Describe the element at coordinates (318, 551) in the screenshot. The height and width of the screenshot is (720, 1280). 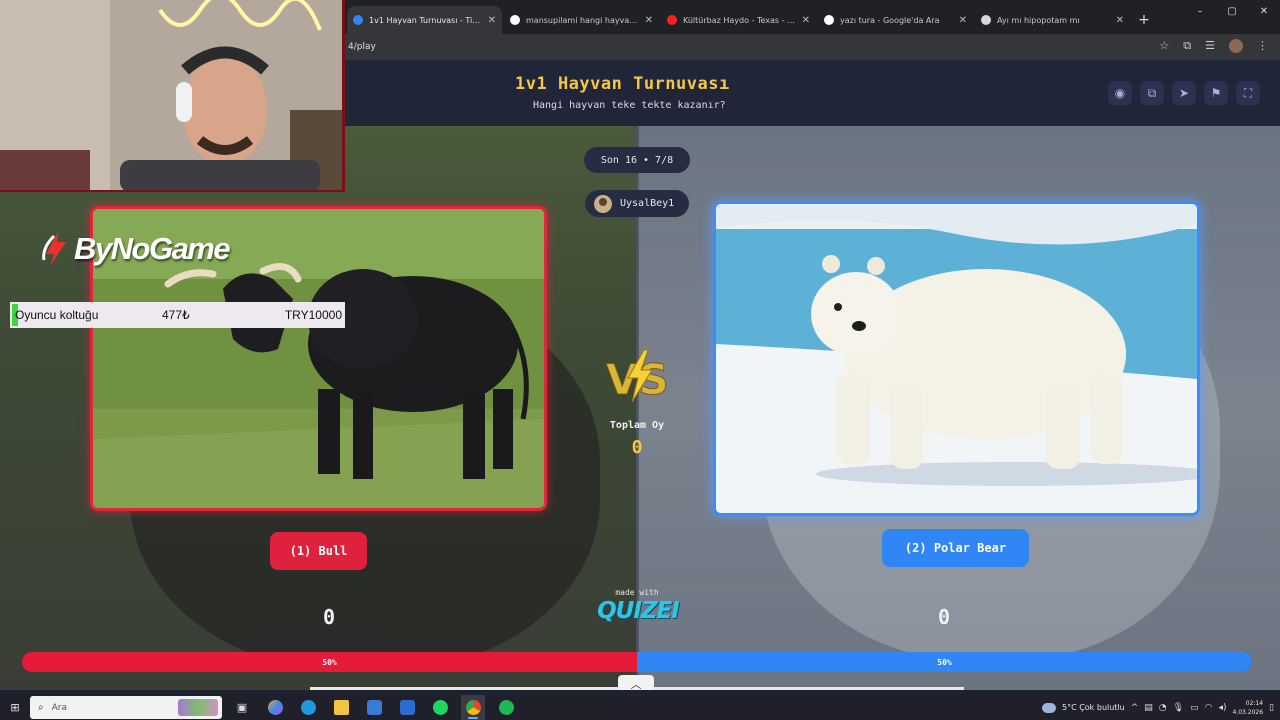
I see `vote-bull-button: (1) Bull` at that location.